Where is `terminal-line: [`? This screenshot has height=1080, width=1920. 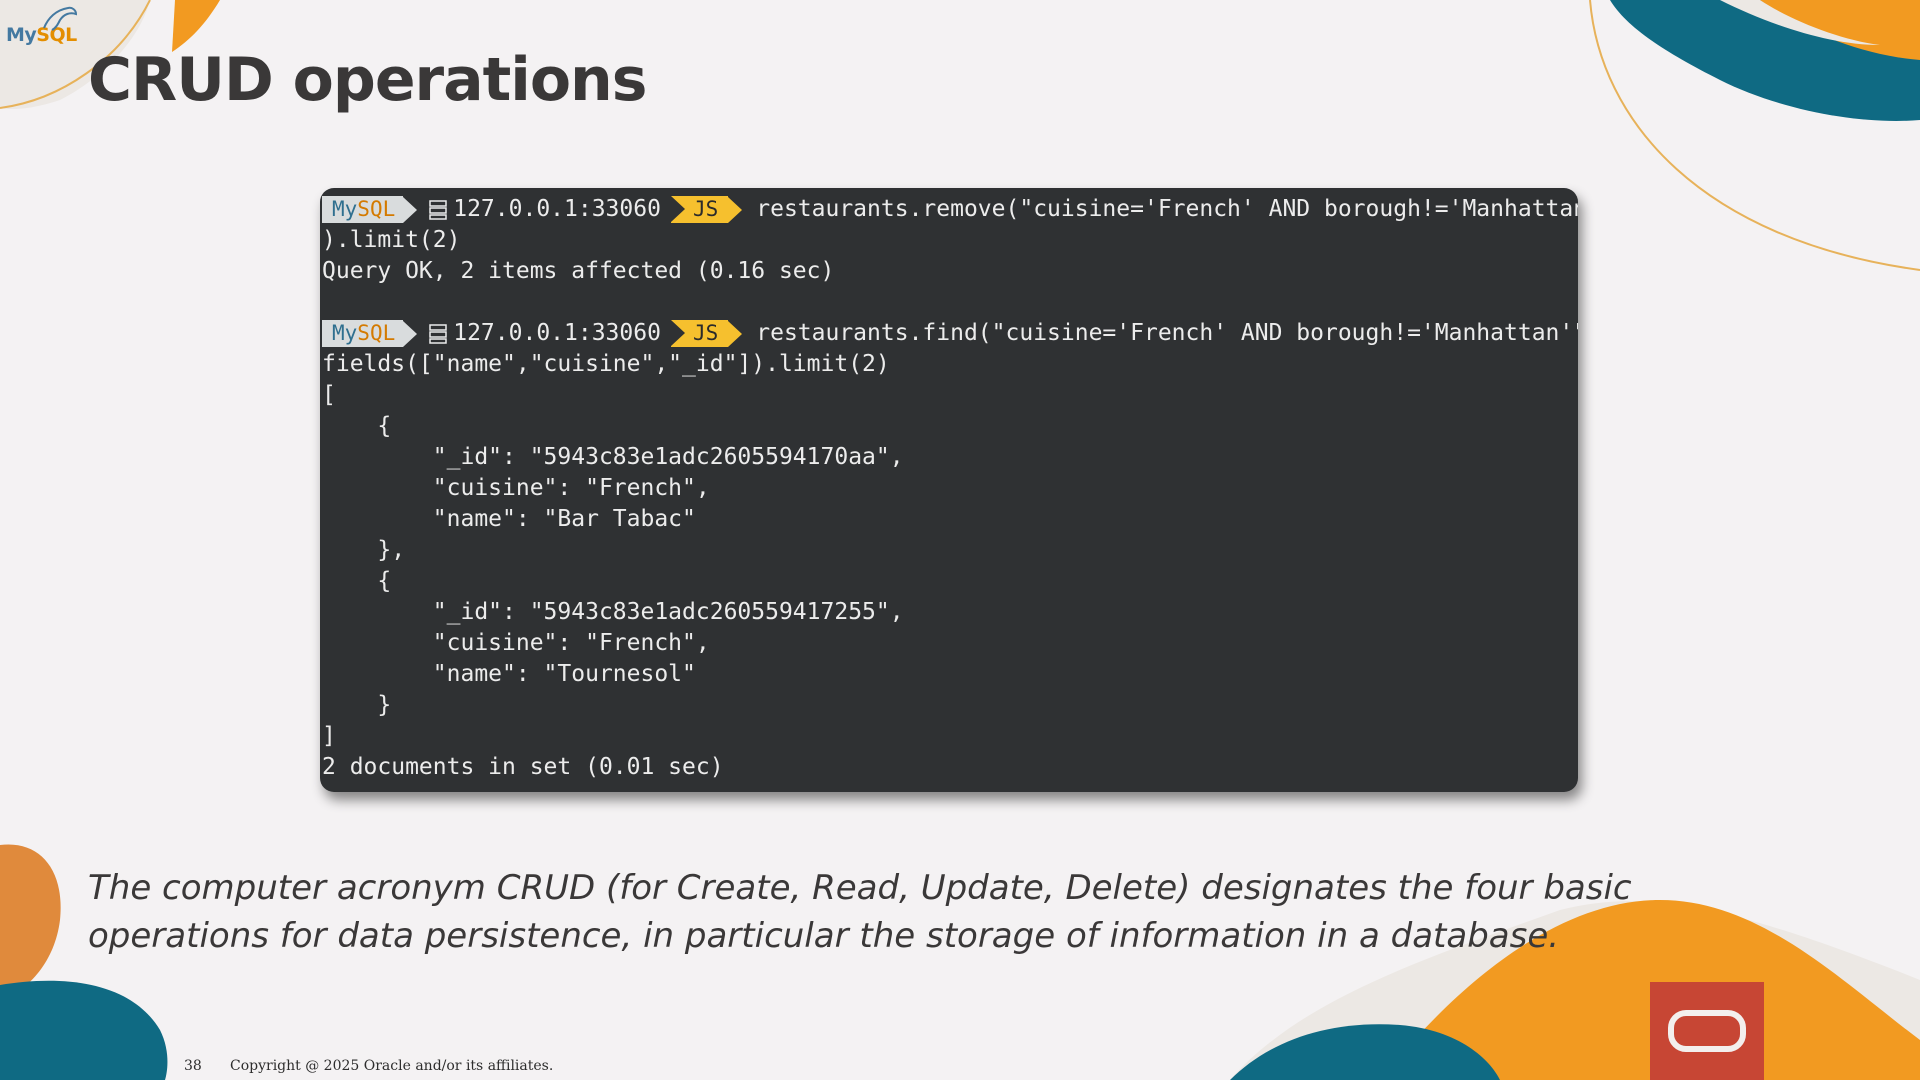
terminal-line: [ is located at coordinates (329, 395).